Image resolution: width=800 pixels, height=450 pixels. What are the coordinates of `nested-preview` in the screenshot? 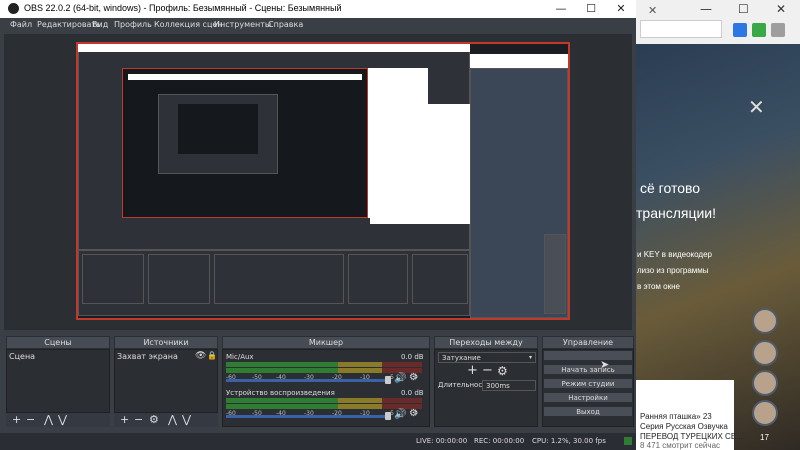 It's located at (218, 129).